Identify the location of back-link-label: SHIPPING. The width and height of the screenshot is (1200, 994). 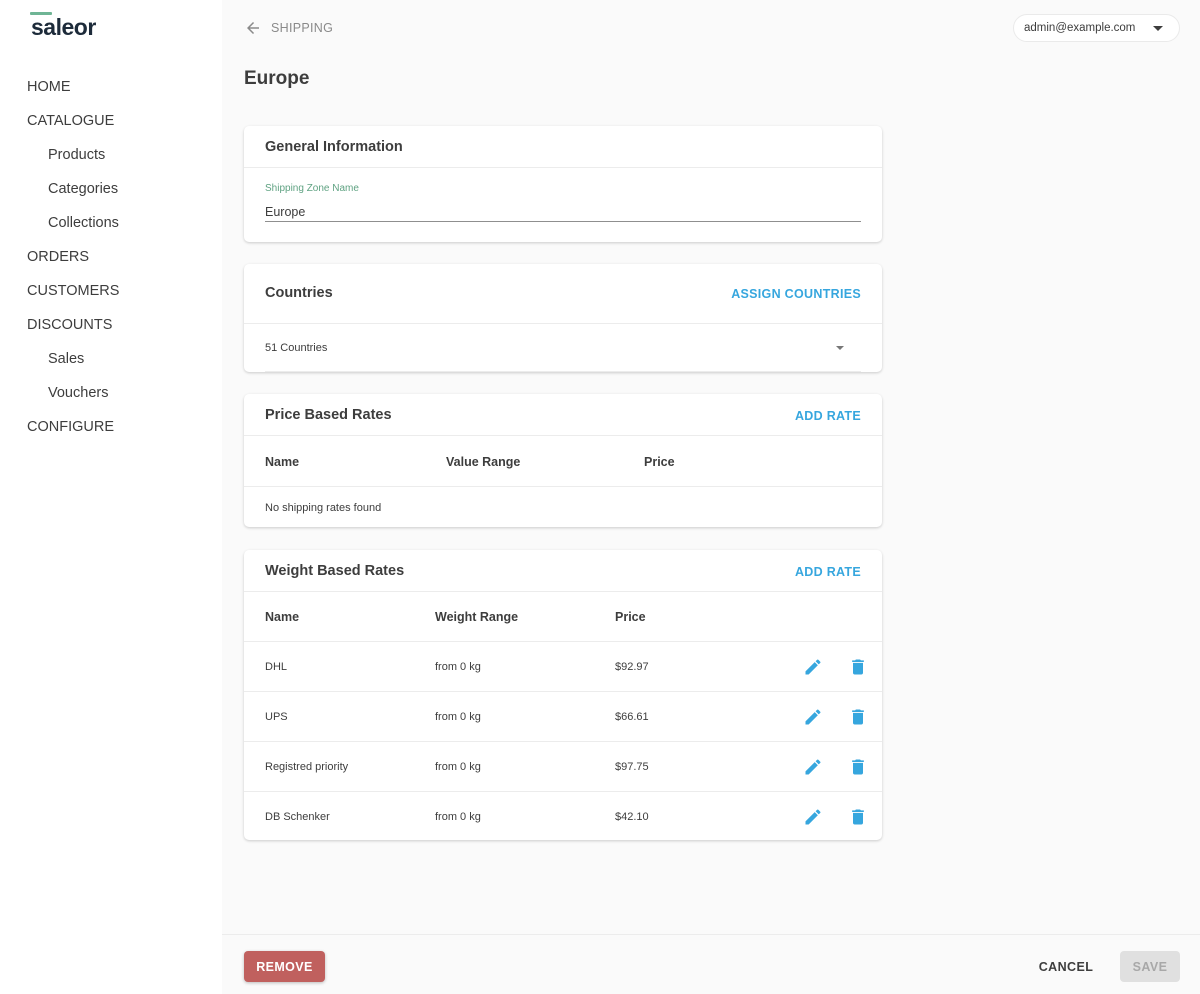
(302, 28).